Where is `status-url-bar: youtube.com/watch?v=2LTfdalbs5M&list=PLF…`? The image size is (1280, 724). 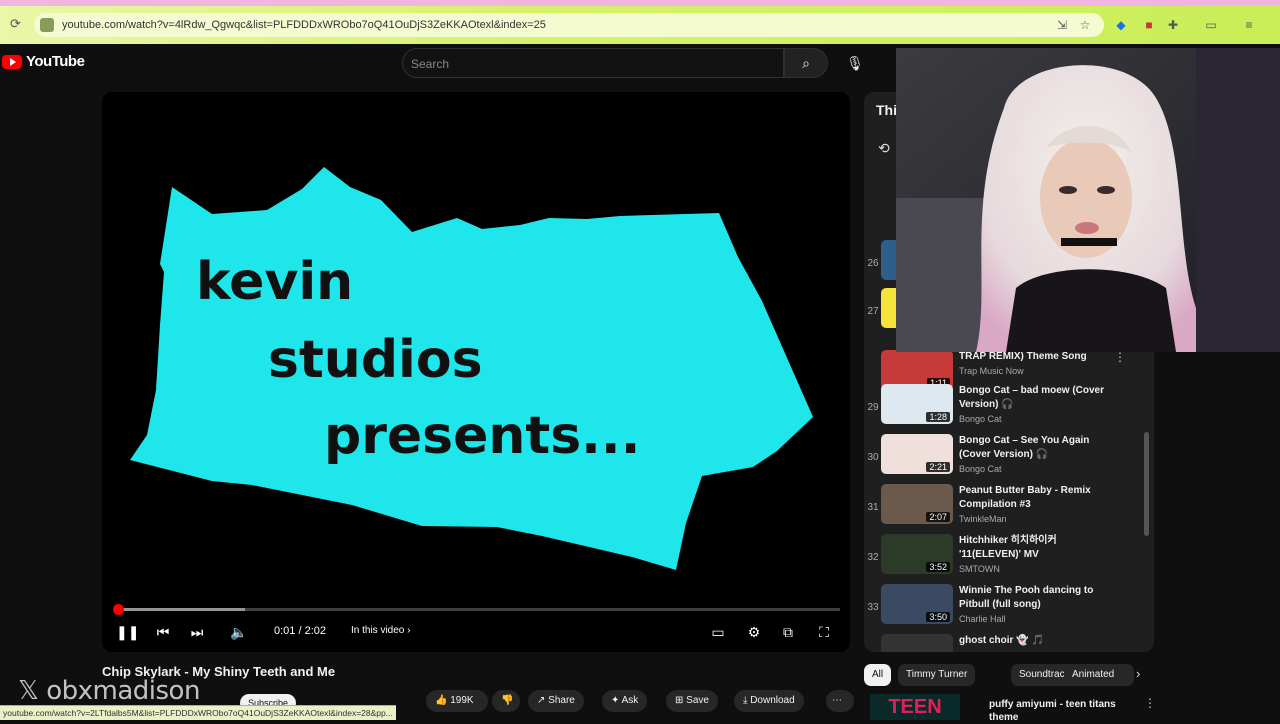
status-url-bar: youtube.com/watch?v=2LTfdalbs5M&list=PLF… is located at coordinates (198, 712).